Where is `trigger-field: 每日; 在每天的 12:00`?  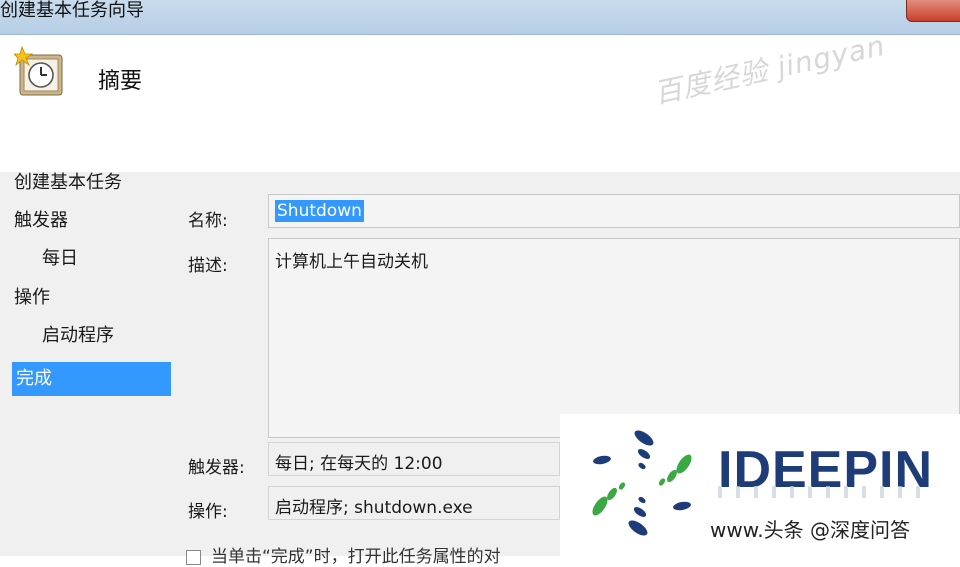 trigger-field: 每日; 在每天的 12:00 is located at coordinates (414, 459).